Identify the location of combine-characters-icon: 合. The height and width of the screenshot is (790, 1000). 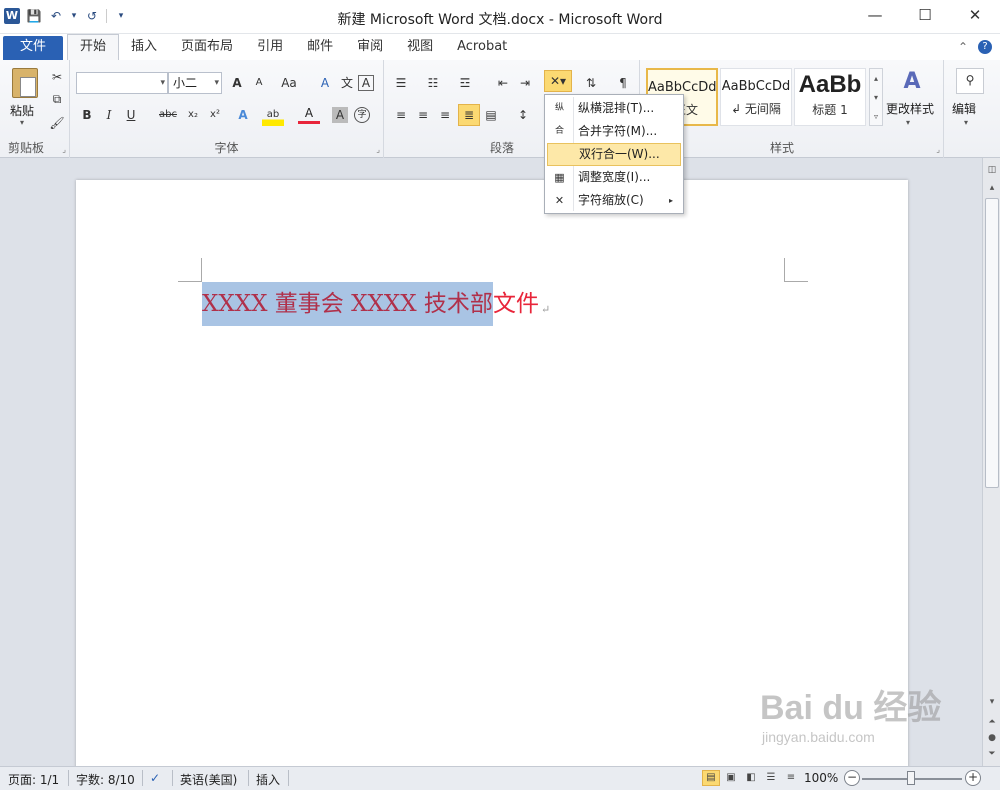
(559, 131).